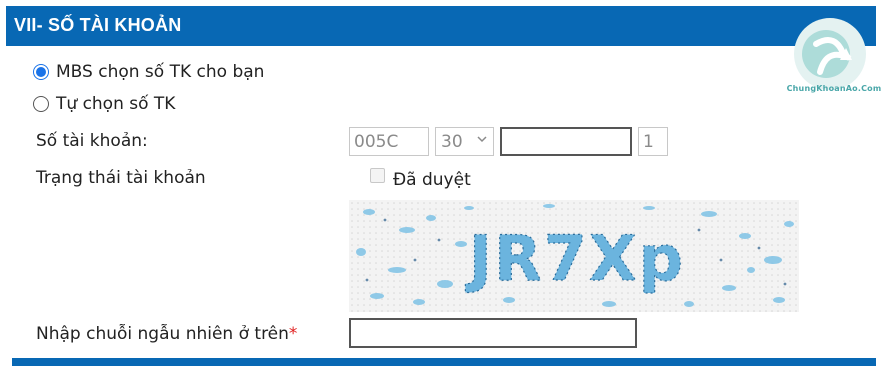 The image size is (882, 366). Describe the element at coordinates (162, 334) in the screenshot. I see `captcha-label-text: Nhập chuỗi ngẫu nhiên ở trên` at that location.